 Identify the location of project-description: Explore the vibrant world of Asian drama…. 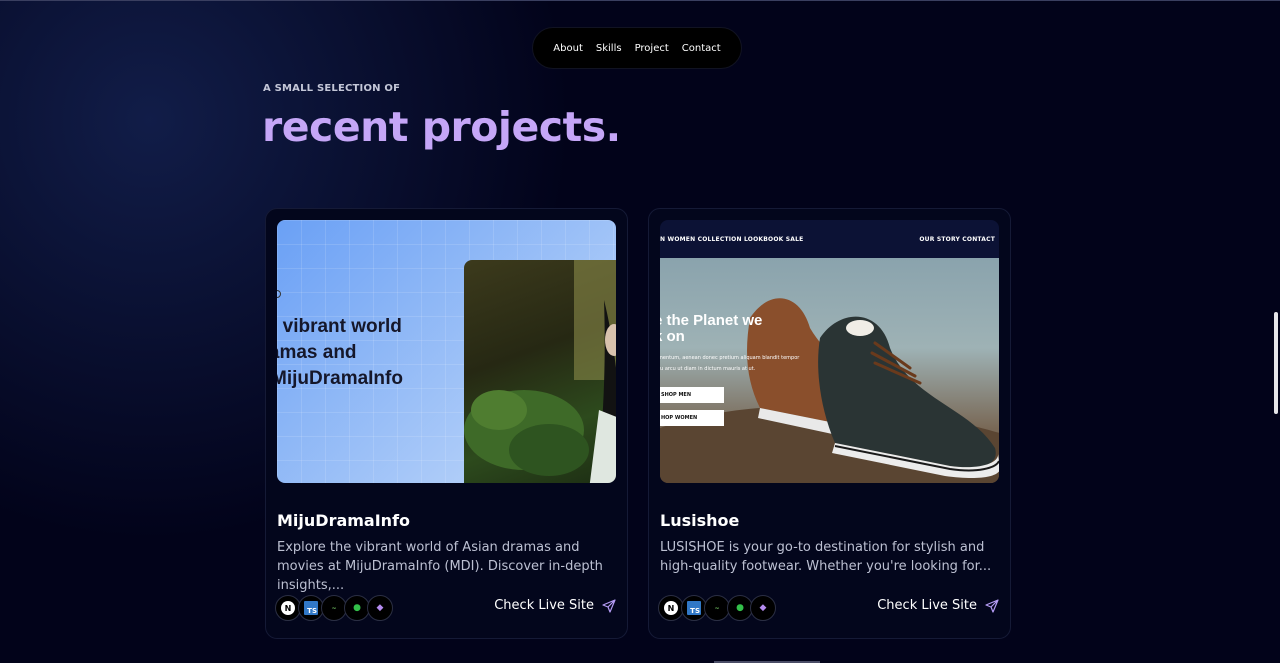
(440, 566).